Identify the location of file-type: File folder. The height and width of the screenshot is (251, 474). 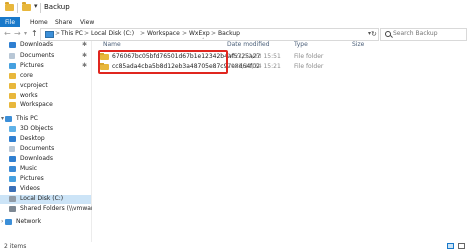
(309, 56).